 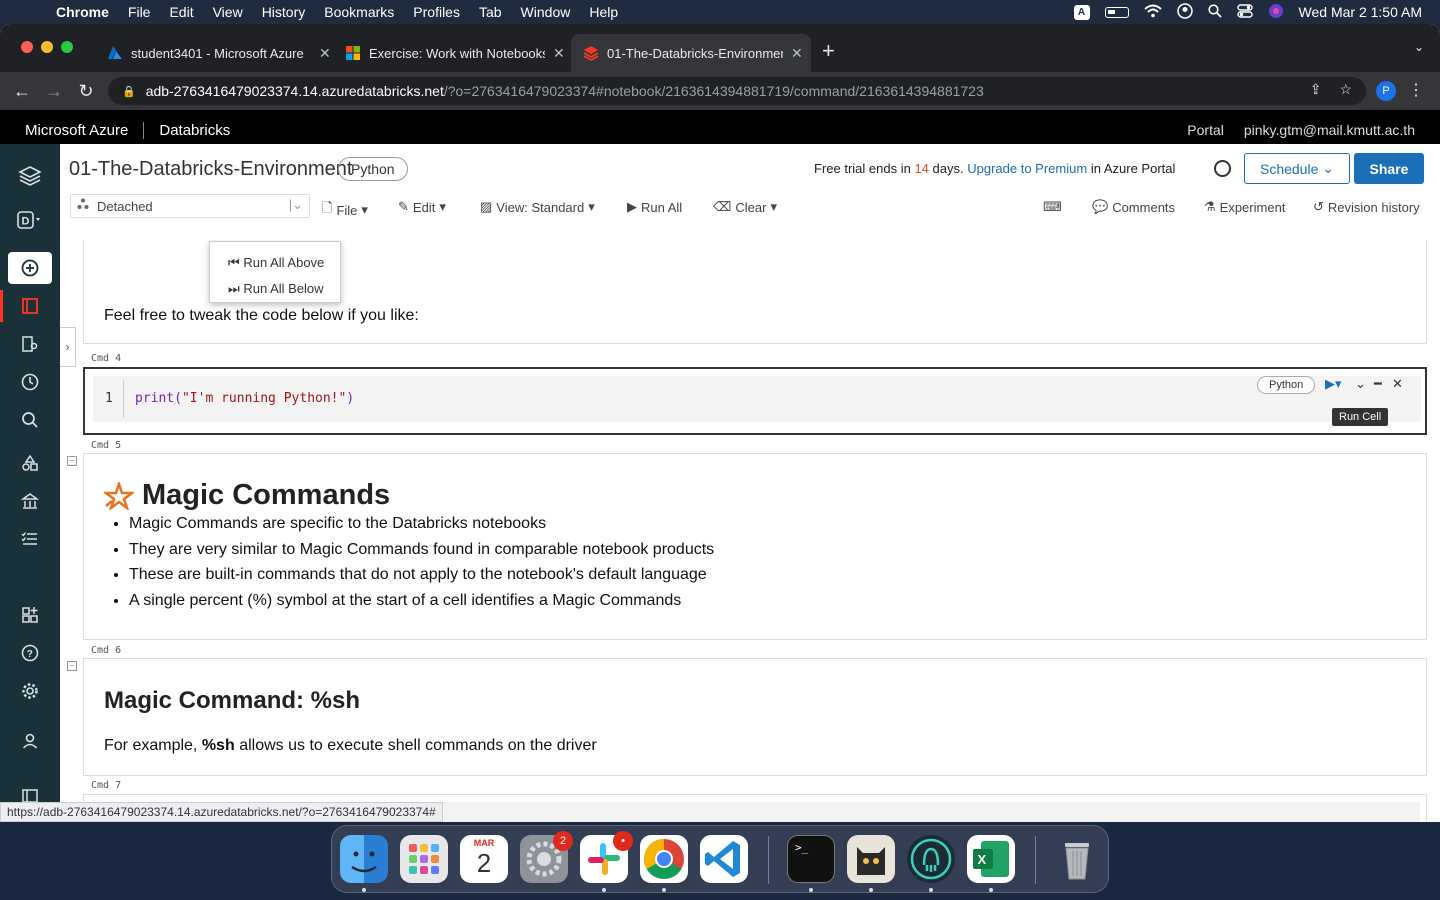 I want to click on menu-bookmarks: Bookmarks, so click(x=359, y=12).